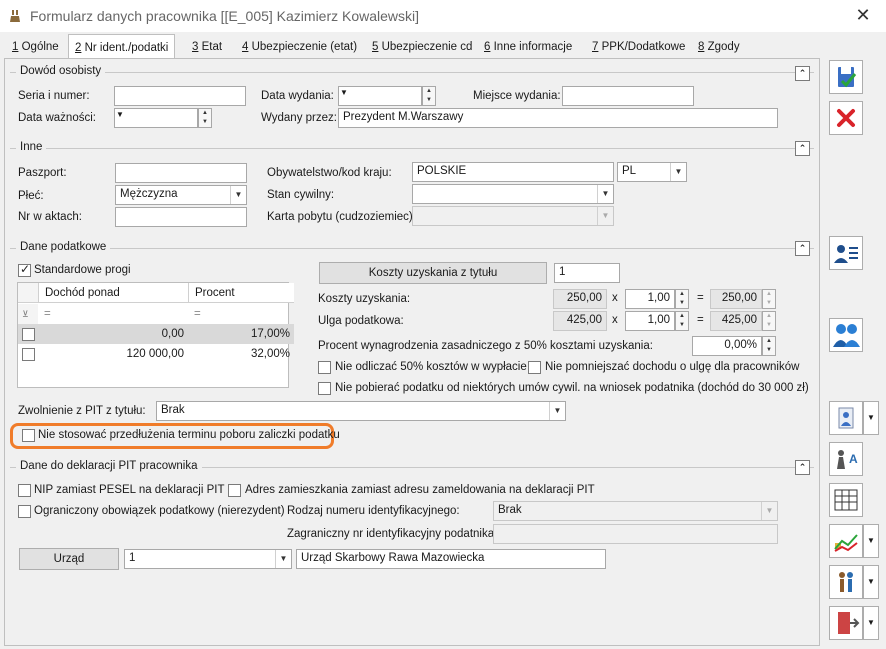 This screenshot has width=886, height=649. I want to click on nip-label: NIP zamiast PESEL na deklaracji PIT, so click(129, 490).